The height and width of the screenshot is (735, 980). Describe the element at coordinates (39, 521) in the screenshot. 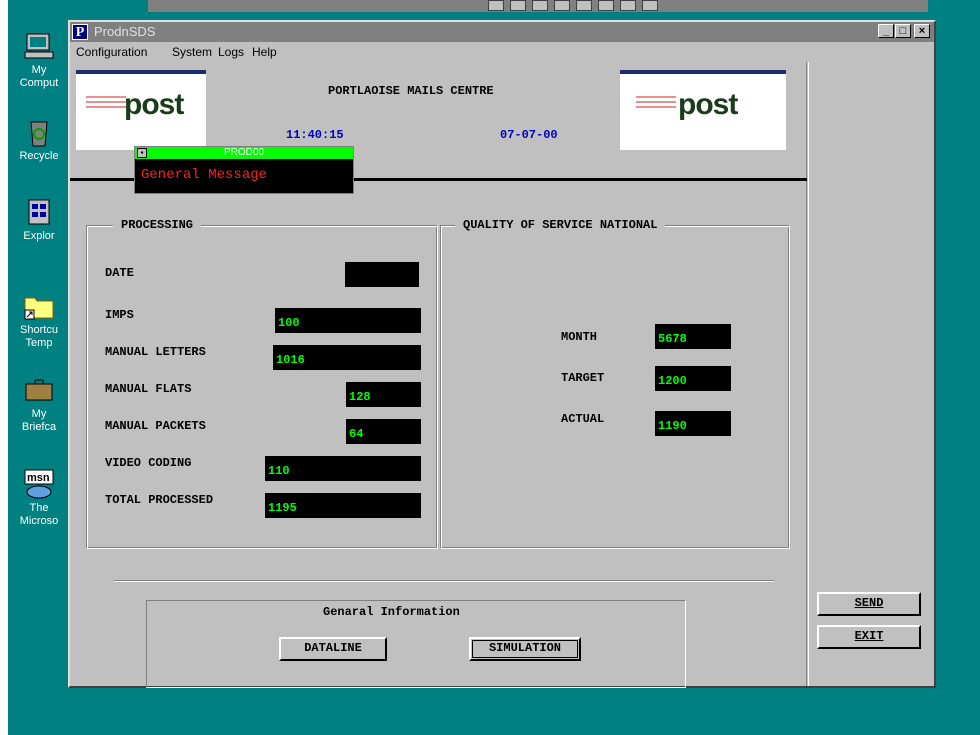

I see `desktop-icon-label: Microso` at that location.